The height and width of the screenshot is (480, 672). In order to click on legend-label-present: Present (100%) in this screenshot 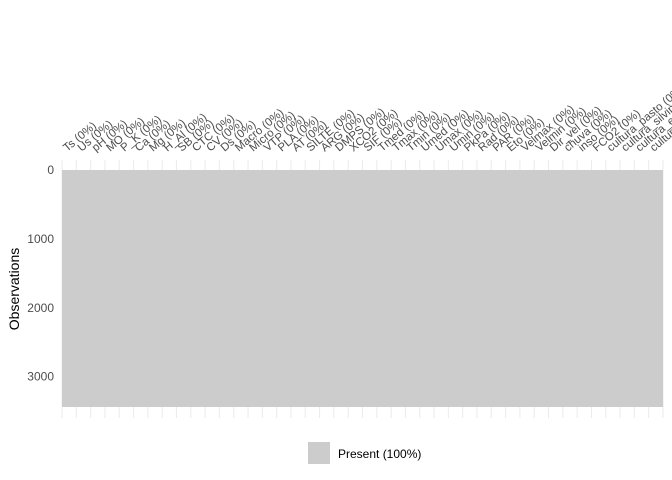, I will do `click(379, 454)`.